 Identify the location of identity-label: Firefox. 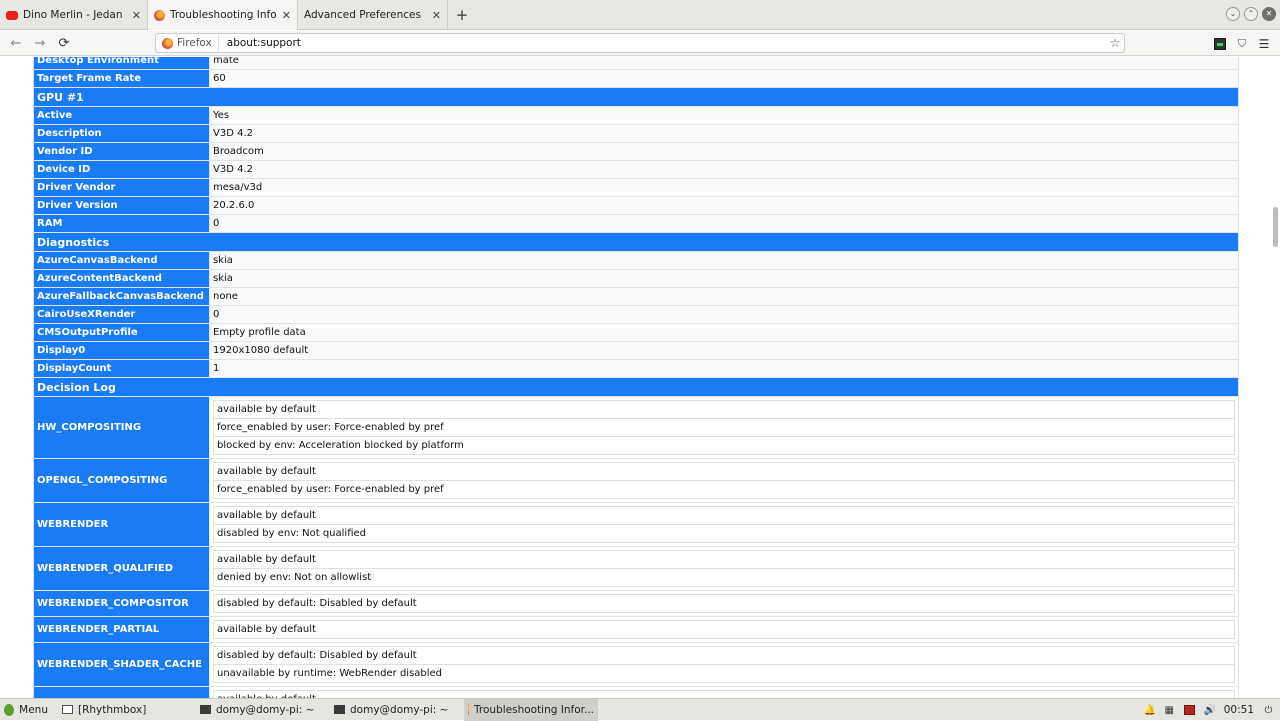
(194, 43).